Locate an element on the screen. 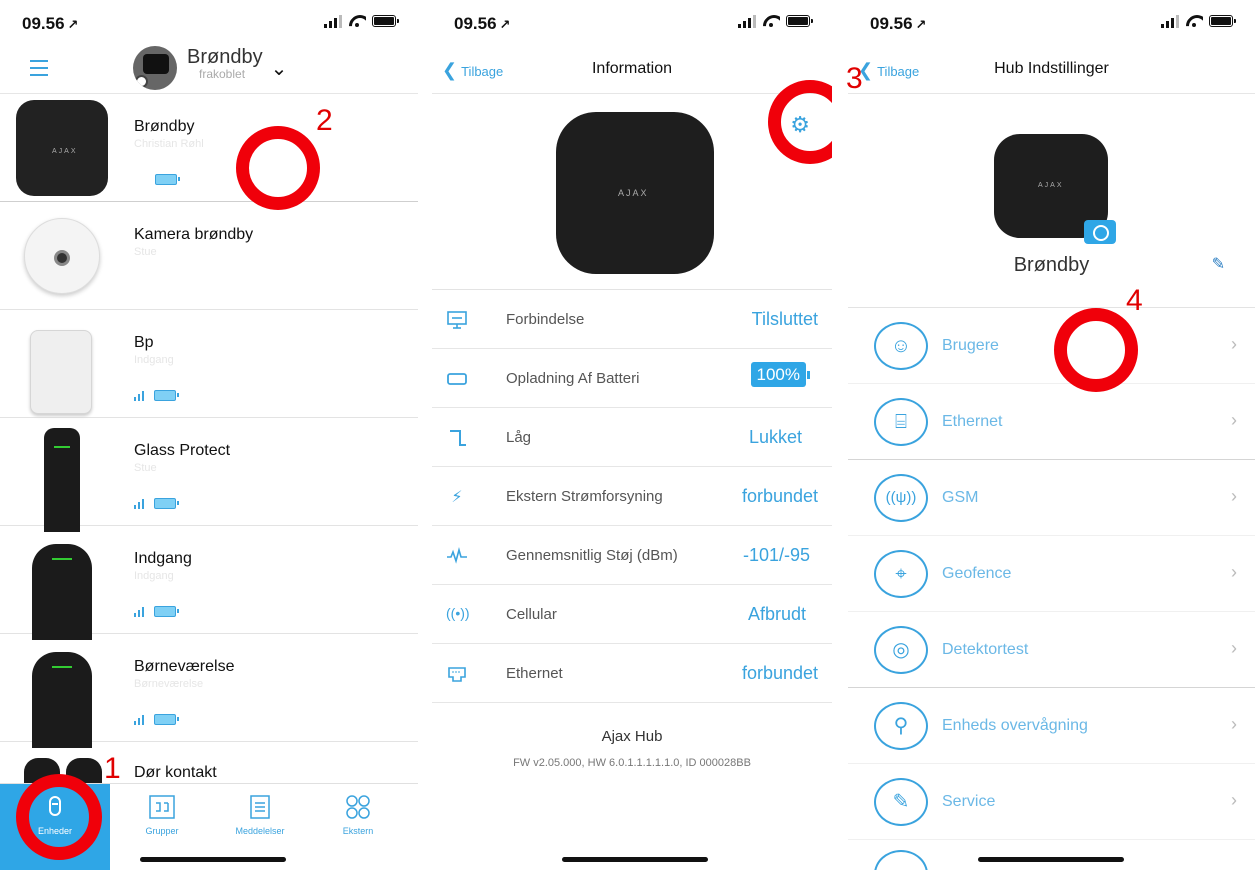  settings-item-label: Geofence is located at coordinates (977, 573).